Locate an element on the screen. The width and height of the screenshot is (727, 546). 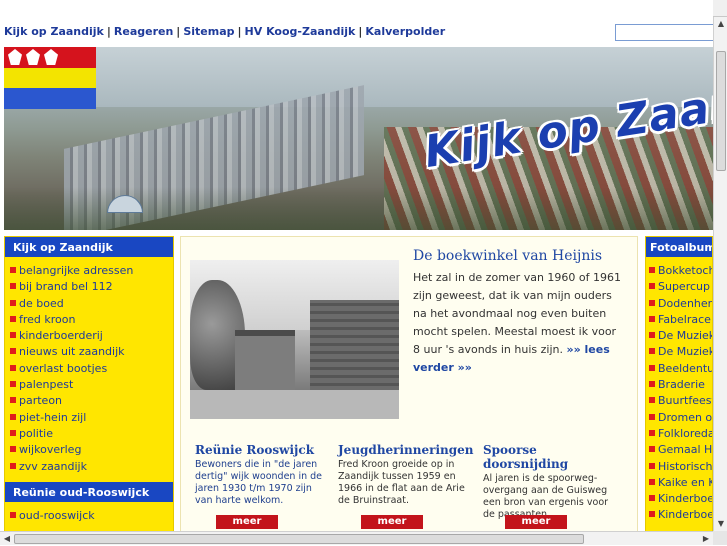
fotoalbum-label: Historische is located at coordinates (685, 466).